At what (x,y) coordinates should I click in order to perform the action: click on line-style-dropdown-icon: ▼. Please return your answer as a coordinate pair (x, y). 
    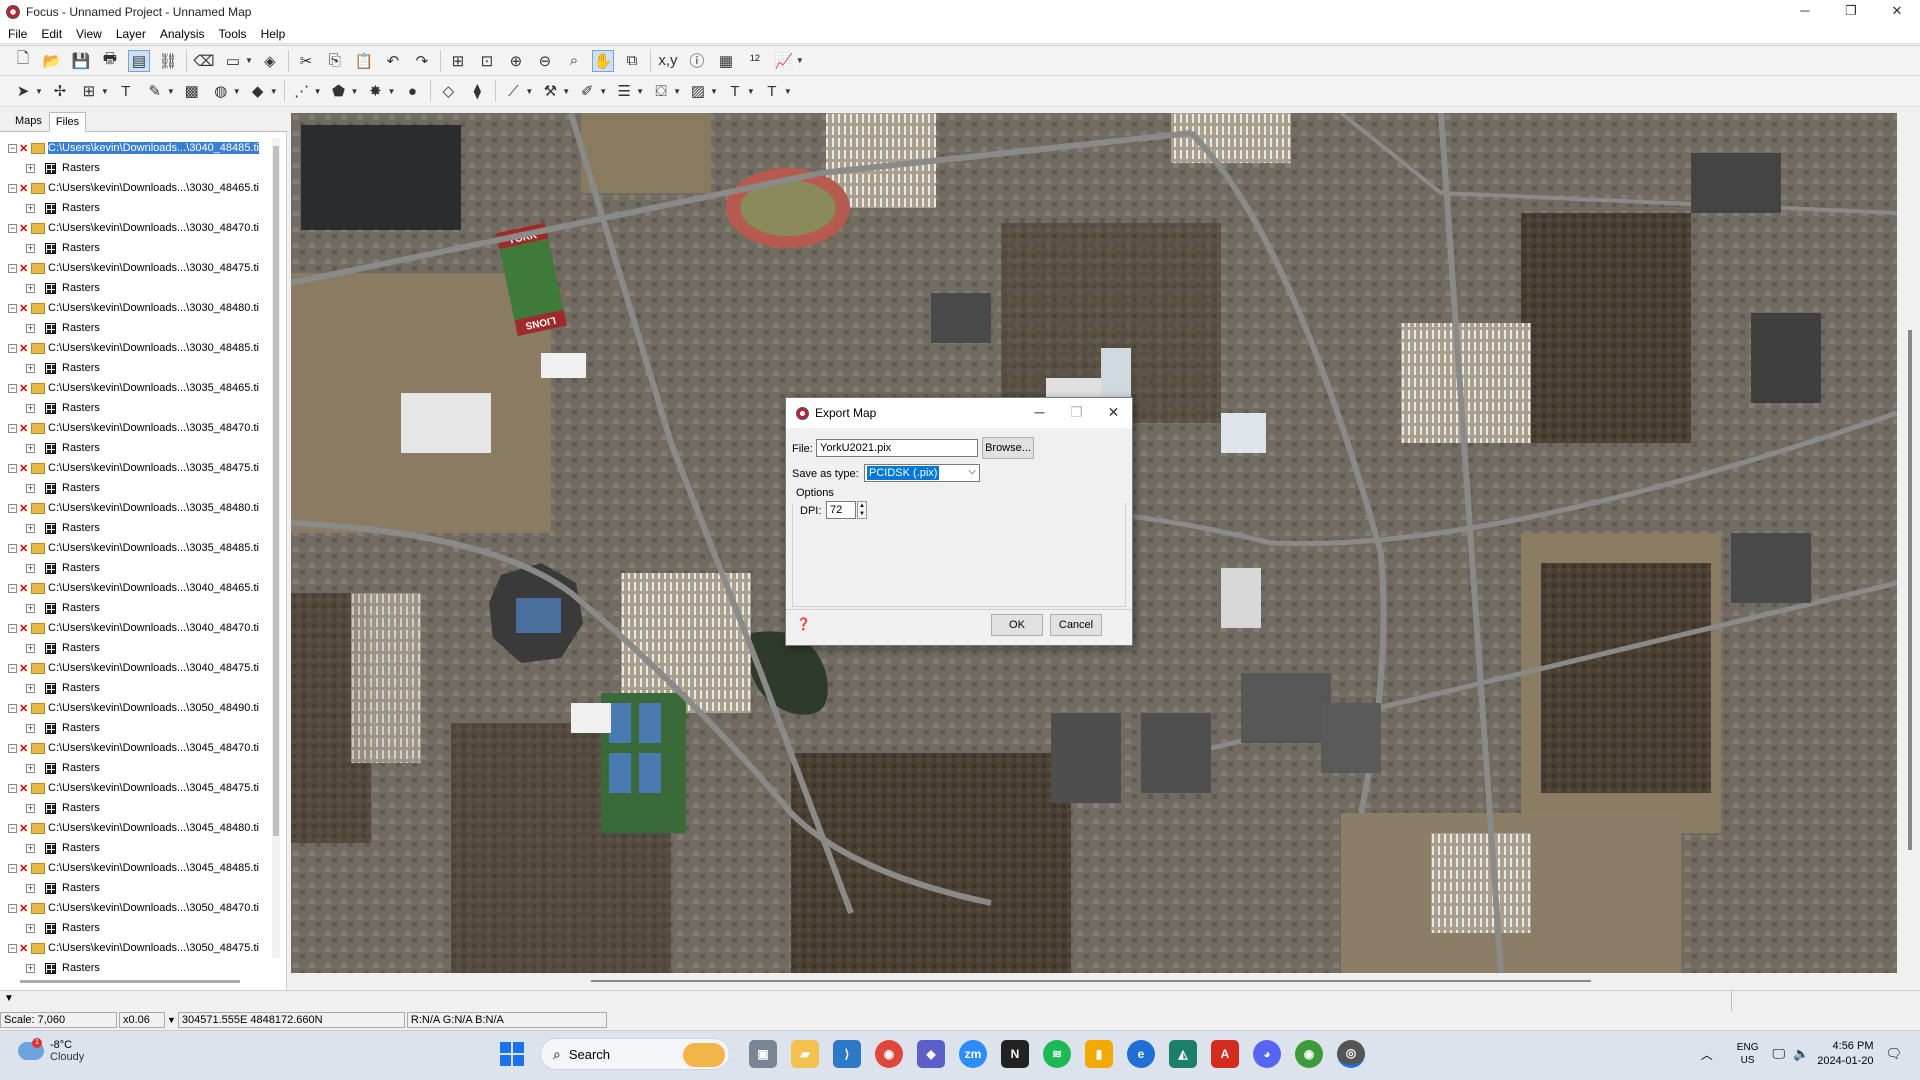
    Looking at the image, I should click on (529, 91).